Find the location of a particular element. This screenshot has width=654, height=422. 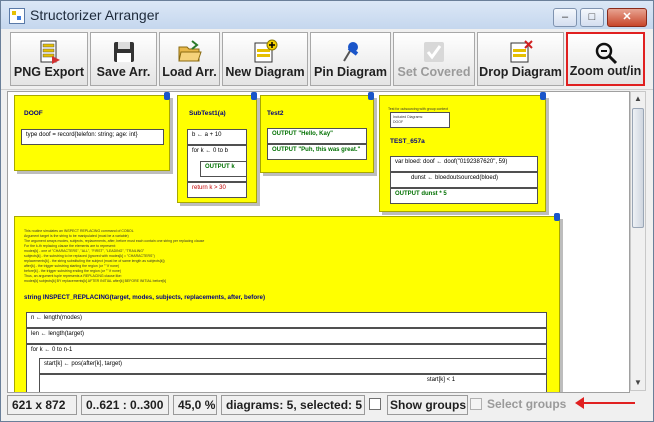

diagram-title: Test2 is located at coordinates (275, 113).